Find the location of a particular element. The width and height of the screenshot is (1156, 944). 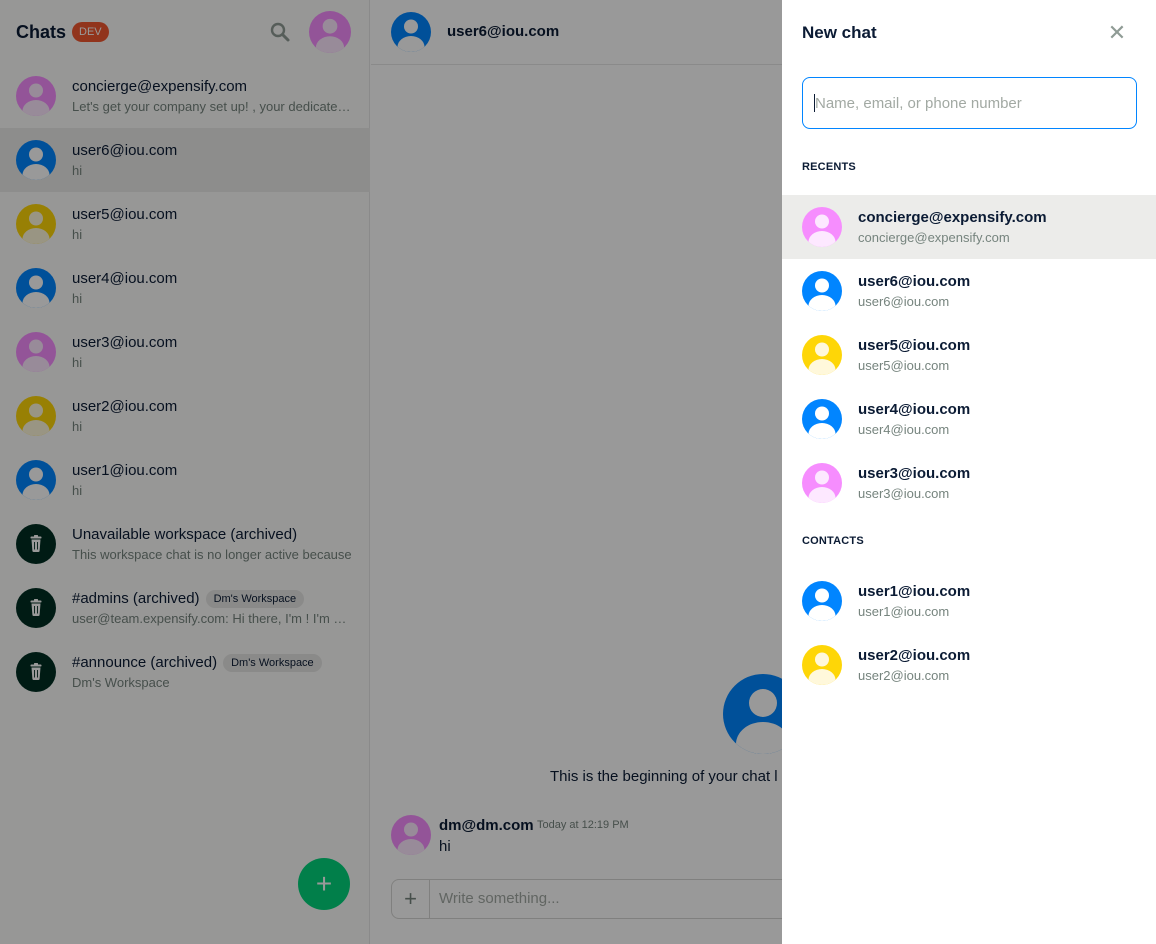

option-subtitle: user3@iou.com is located at coordinates (904, 493).